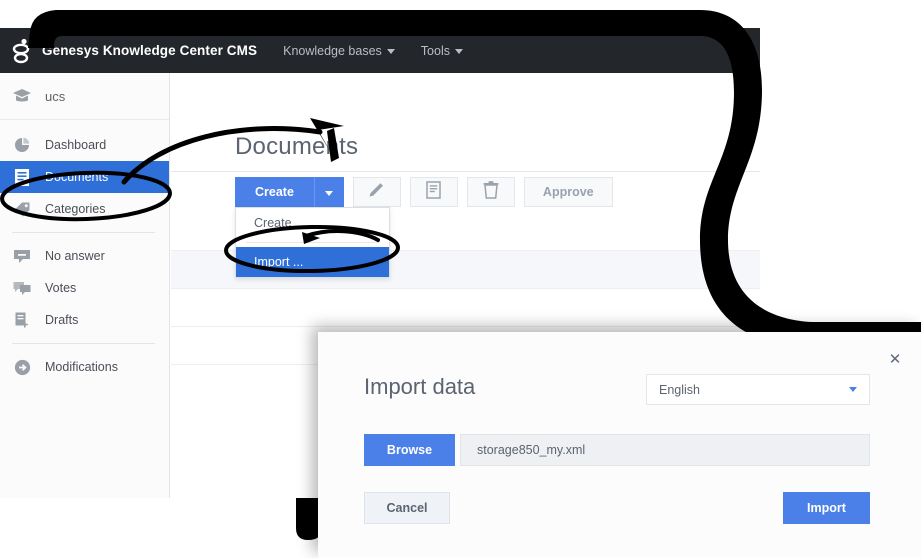 The width and height of the screenshot is (921, 558). Describe the element at coordinates (62, 320) in the screenshot. I see `sidebar-item-drafts-label: Drafts` at that location.